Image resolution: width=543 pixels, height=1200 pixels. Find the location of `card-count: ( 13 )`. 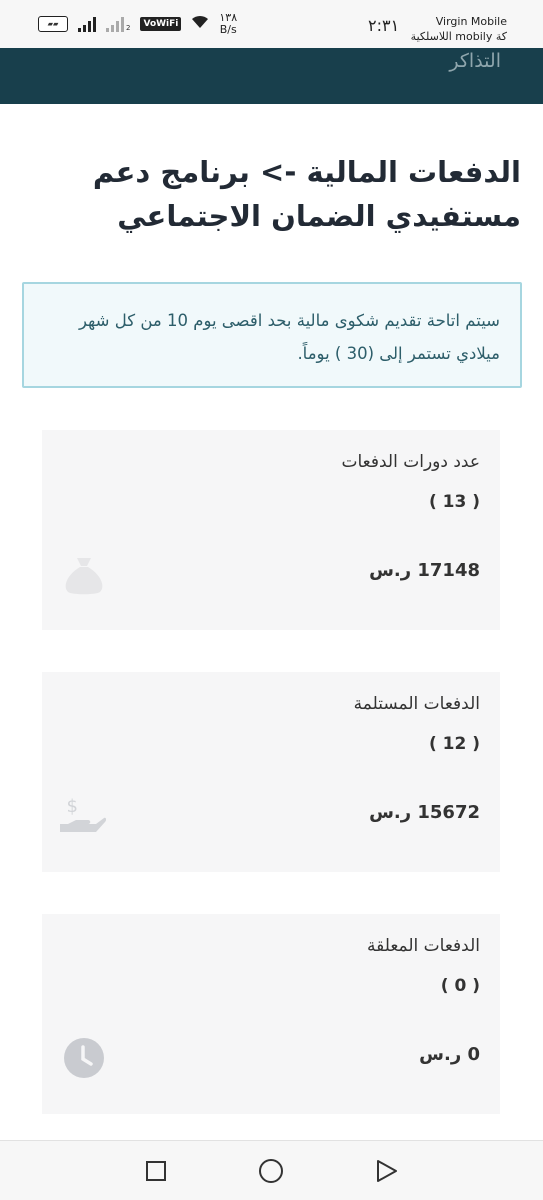

card-count: ( 13 ) is located at coordinates (454, 502).